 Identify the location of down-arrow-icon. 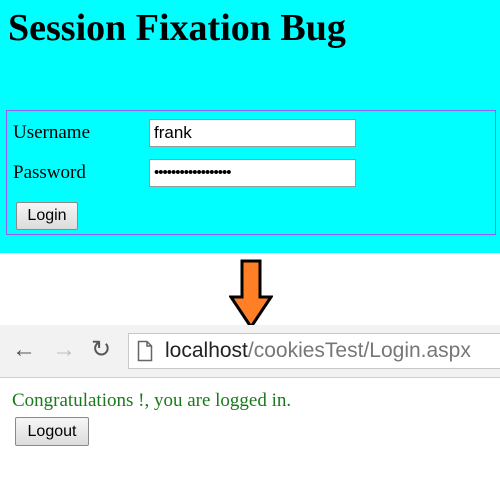
(251, 294).